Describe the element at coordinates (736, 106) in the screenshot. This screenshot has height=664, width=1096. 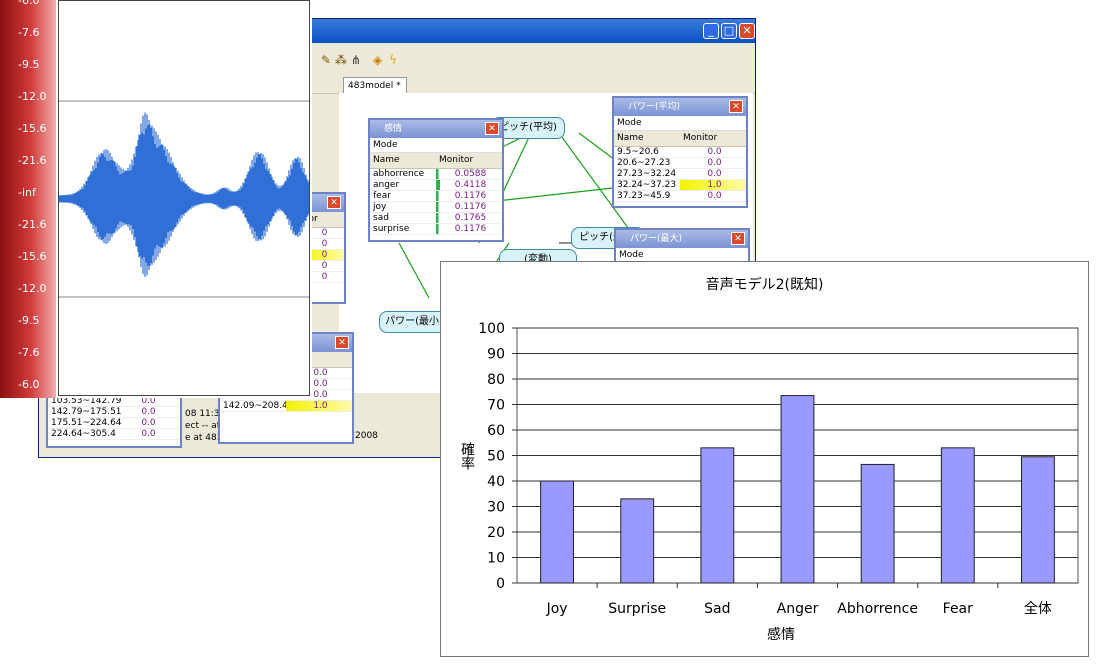
I see `power-average-close-icon: ✕` at that location.